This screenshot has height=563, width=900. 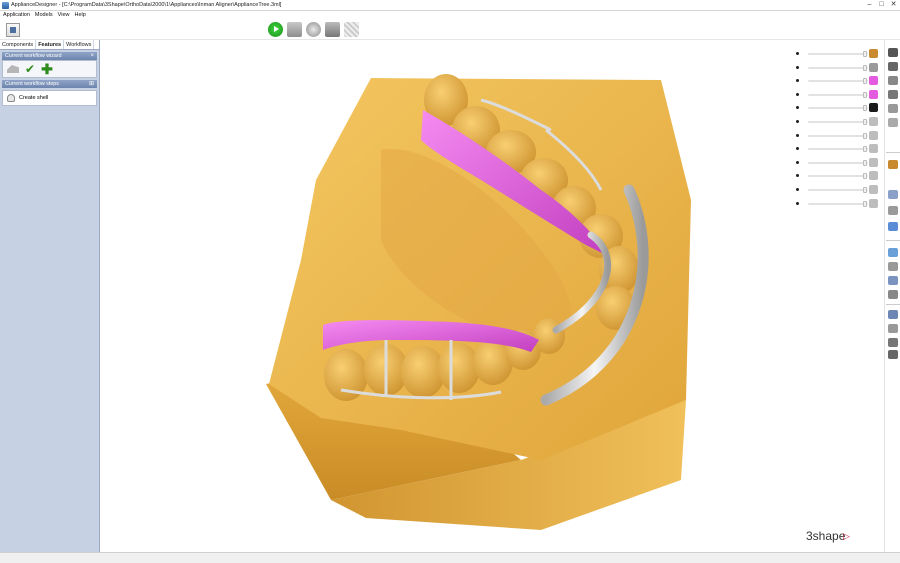 I want to click on wizard-close-icon: ×, so click(x=92, y=56).